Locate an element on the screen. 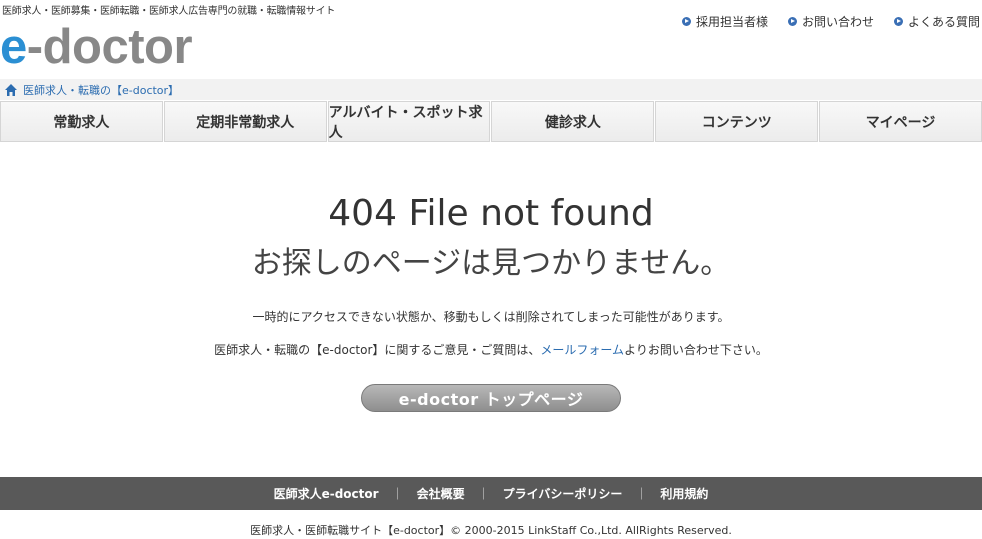  home-icon is located at coordinates (11, 90).